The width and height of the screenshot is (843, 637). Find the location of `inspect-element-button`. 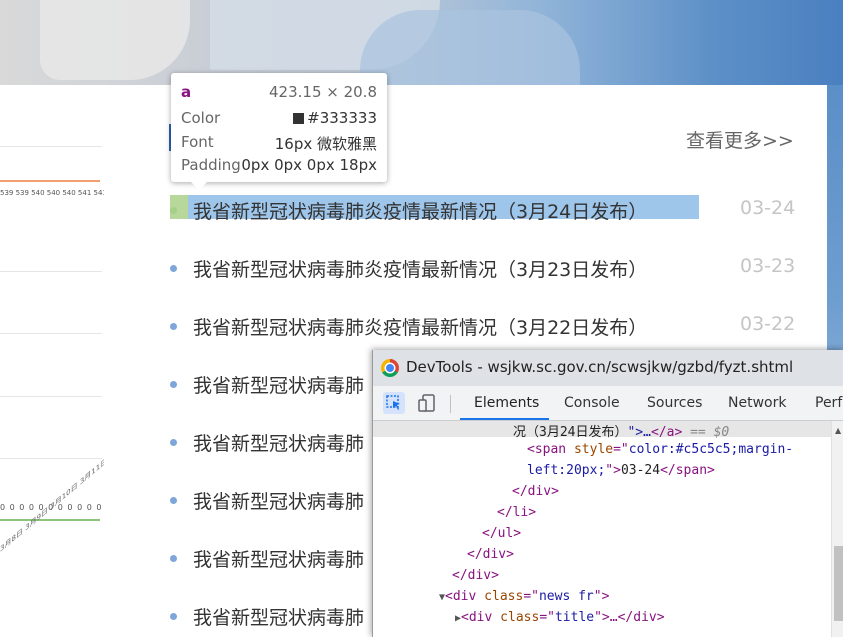

inspect-element-button is located at coordinates (394, 403).